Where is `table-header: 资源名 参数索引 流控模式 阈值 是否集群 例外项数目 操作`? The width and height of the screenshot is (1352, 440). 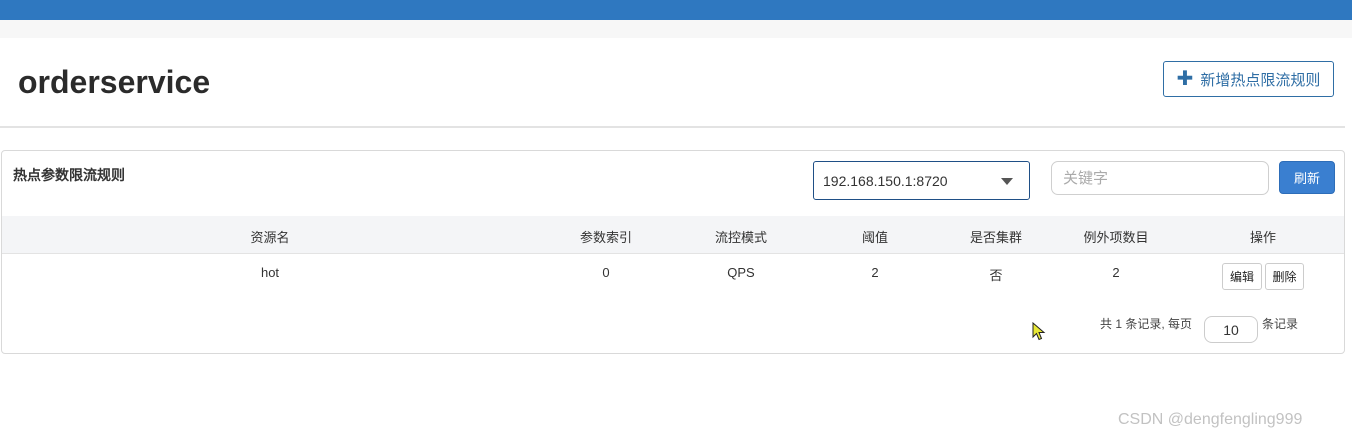
table-header: 资源名 参数索引 流控模式 阈值 是否集群 例外项数目 操作 is located at coordinates (673, 235).